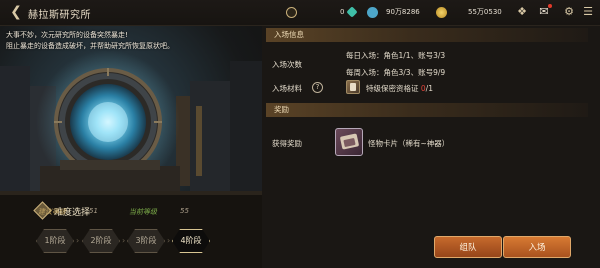 The width and height of the screenshot is (600, 268). Describe the element at coordinates (90, 46) in the screenshot. I see `intro-line-2: 阻止暴走的设备造成破坏，并帮助研究所恢复原状吧。` at that location.